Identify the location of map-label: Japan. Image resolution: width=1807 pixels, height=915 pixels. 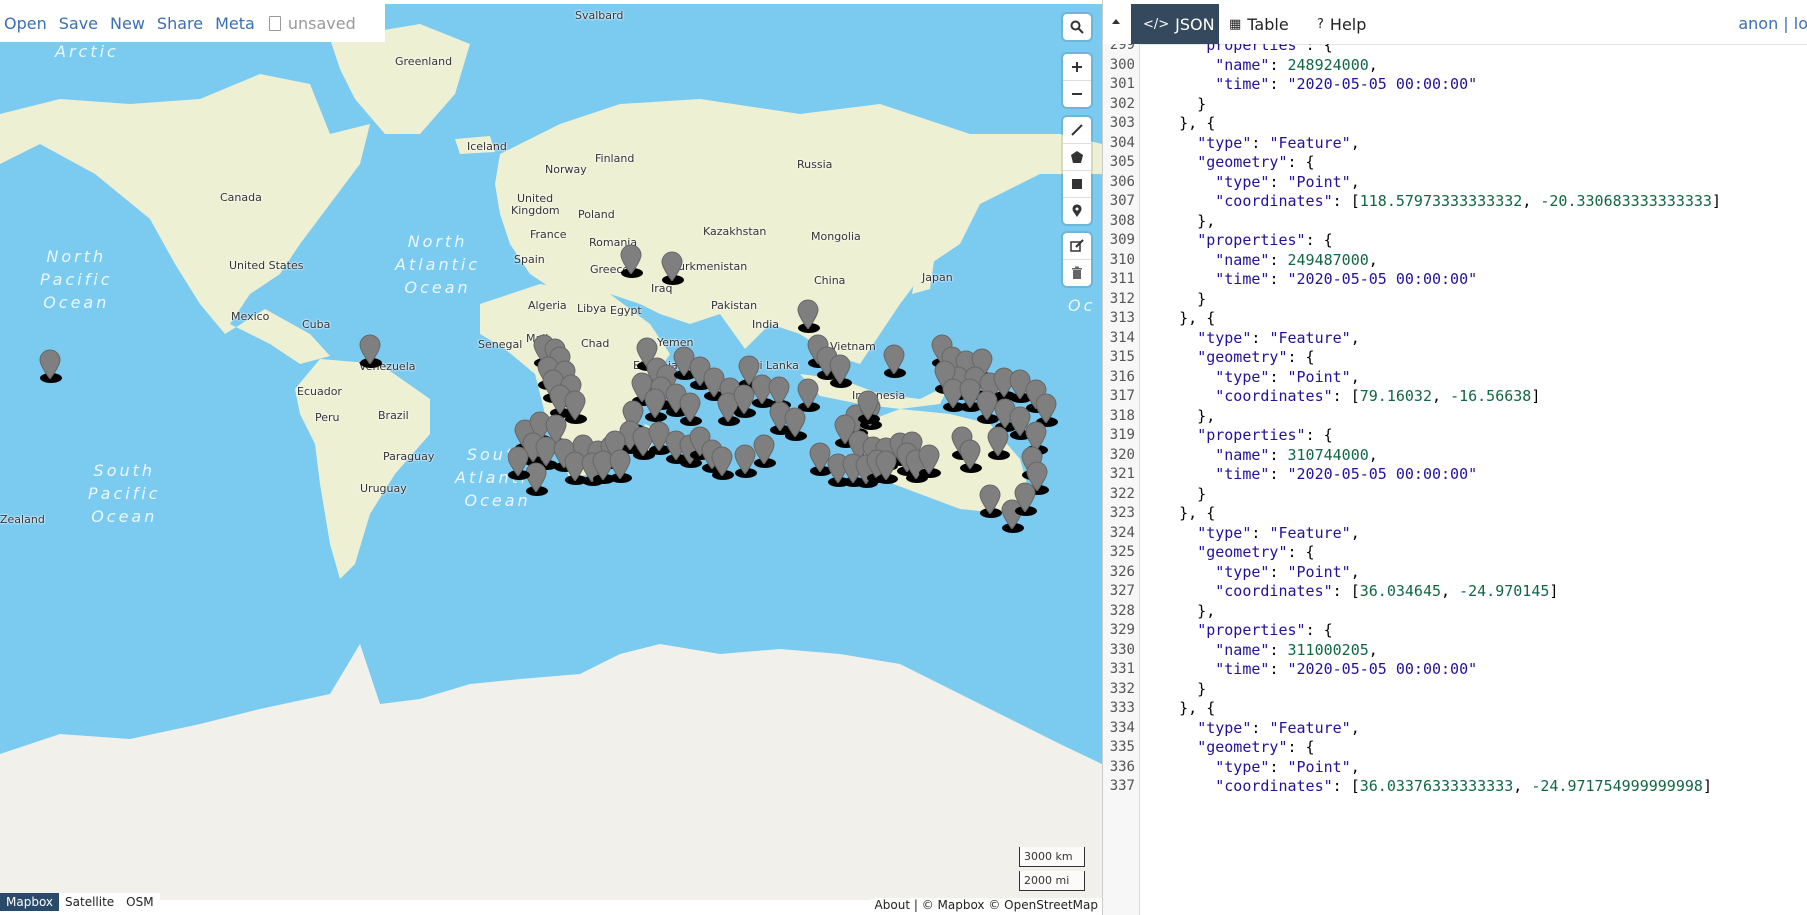
(937, 277).